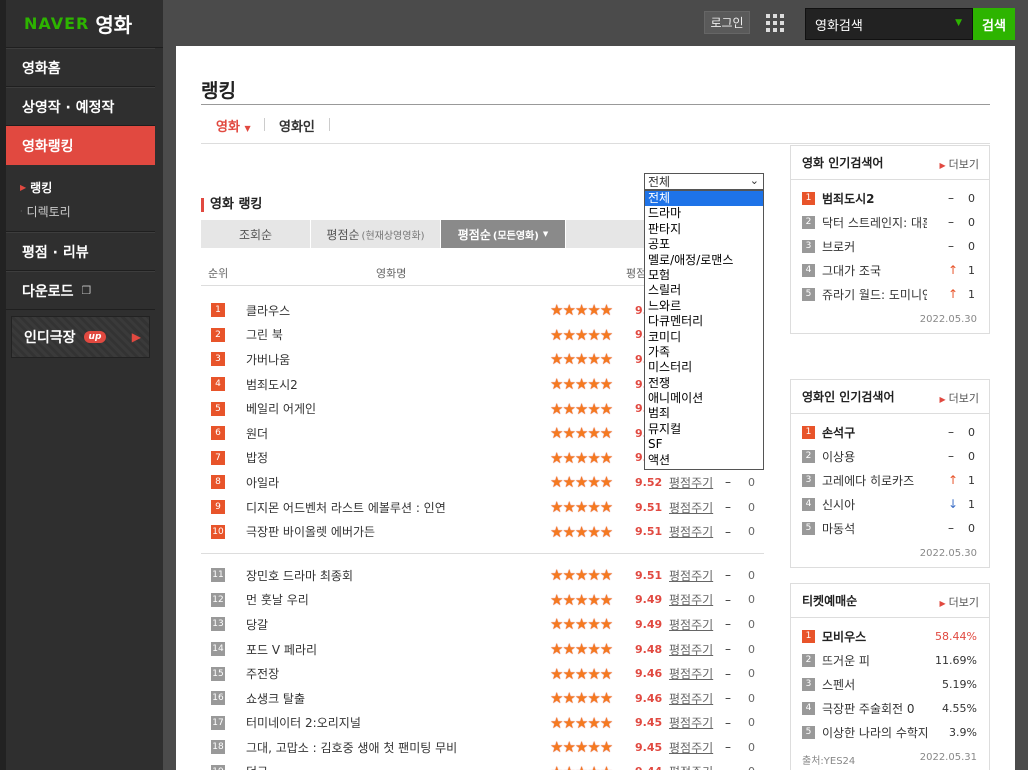  What do you see at coordinates (257, 766) in the screenshot?
I see `movie-title-link: 덕구` at bounding box center [257, 766].